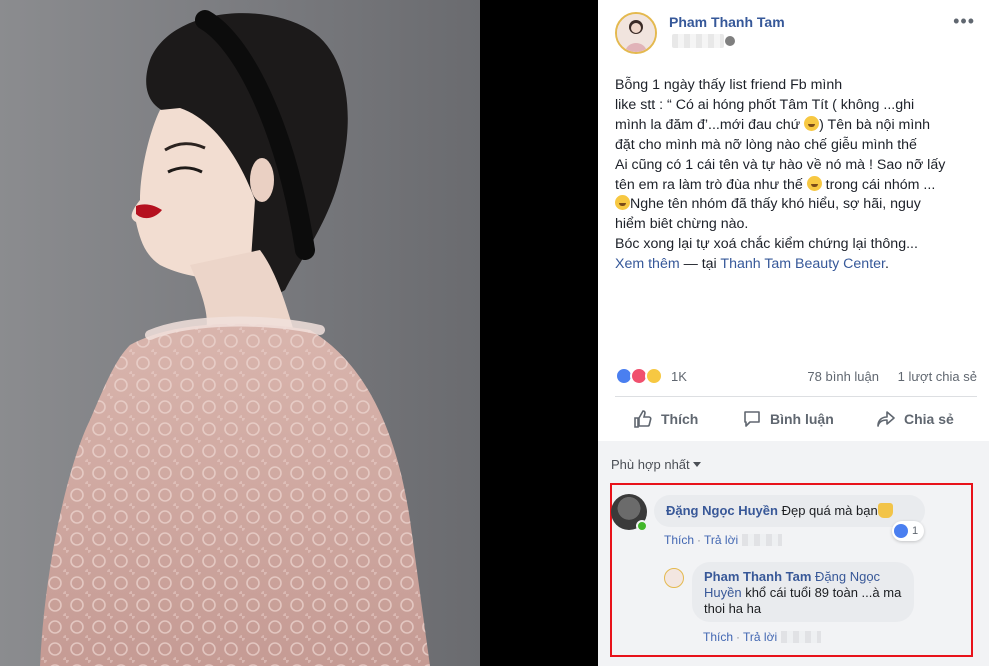 The height and width of the screenshot is (666, 989). I want to click on reaction-summary: 1K 78 bình luận 1 lượt chia sẻ, so click(796, 376).